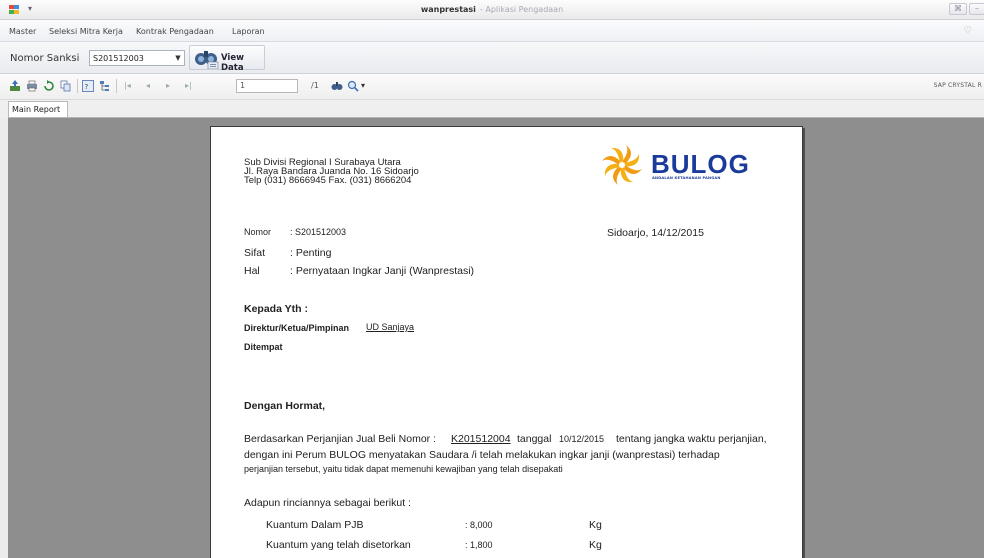 This screenshot has width=984, height=558. Describe the element at coordinates (686, 178) in the screenshot. I see `logo-tagline: ANDALAN KETAHANAN PANGAN` at that location.